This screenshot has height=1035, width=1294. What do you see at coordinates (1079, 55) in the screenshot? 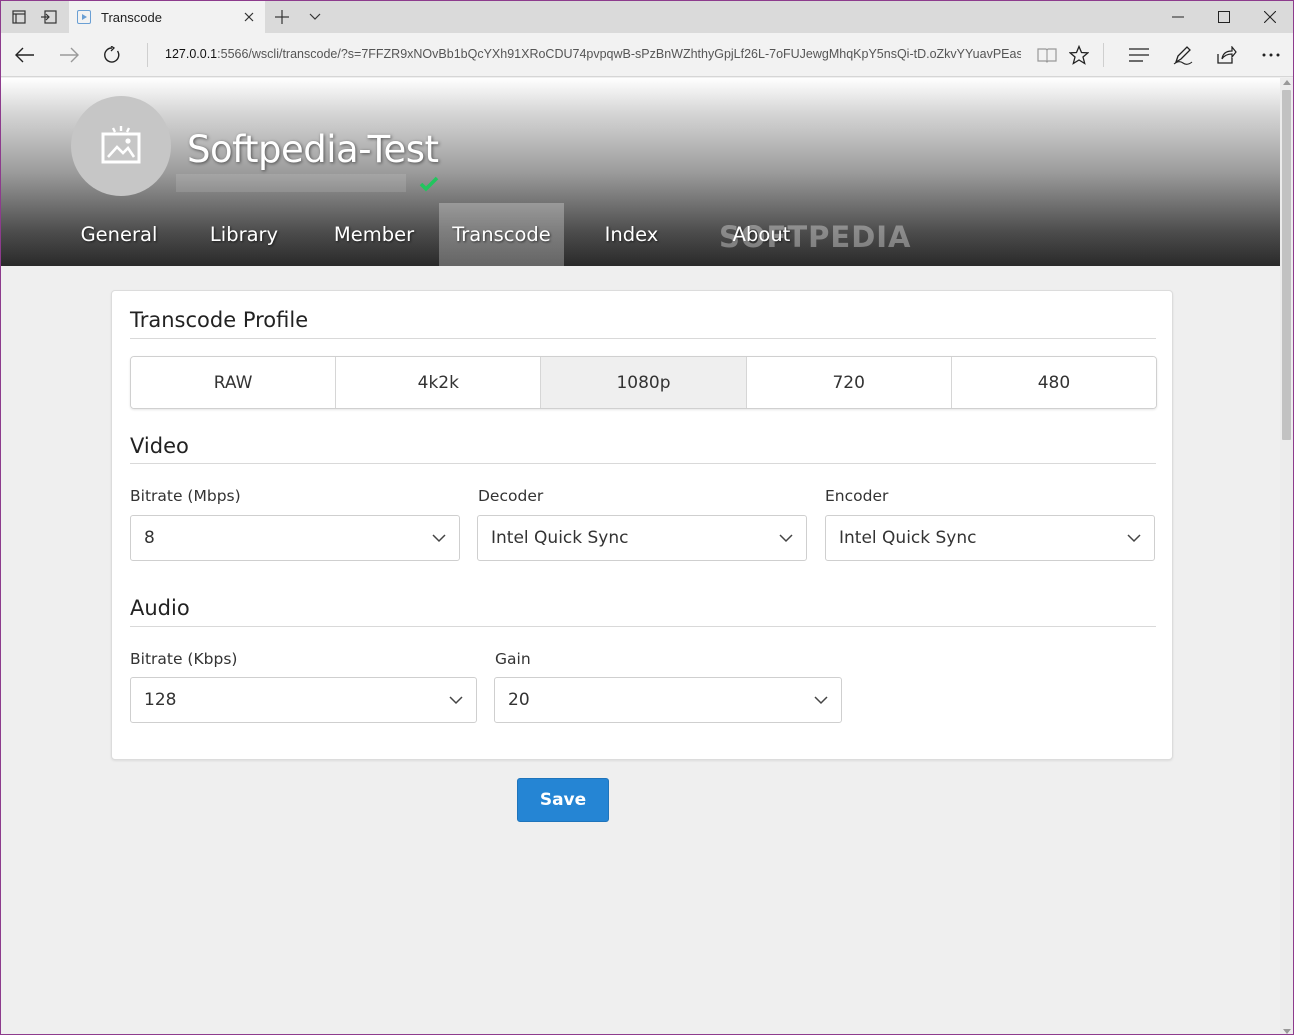
I see `favorite-star-icon` at bounding box center [1079, 55].